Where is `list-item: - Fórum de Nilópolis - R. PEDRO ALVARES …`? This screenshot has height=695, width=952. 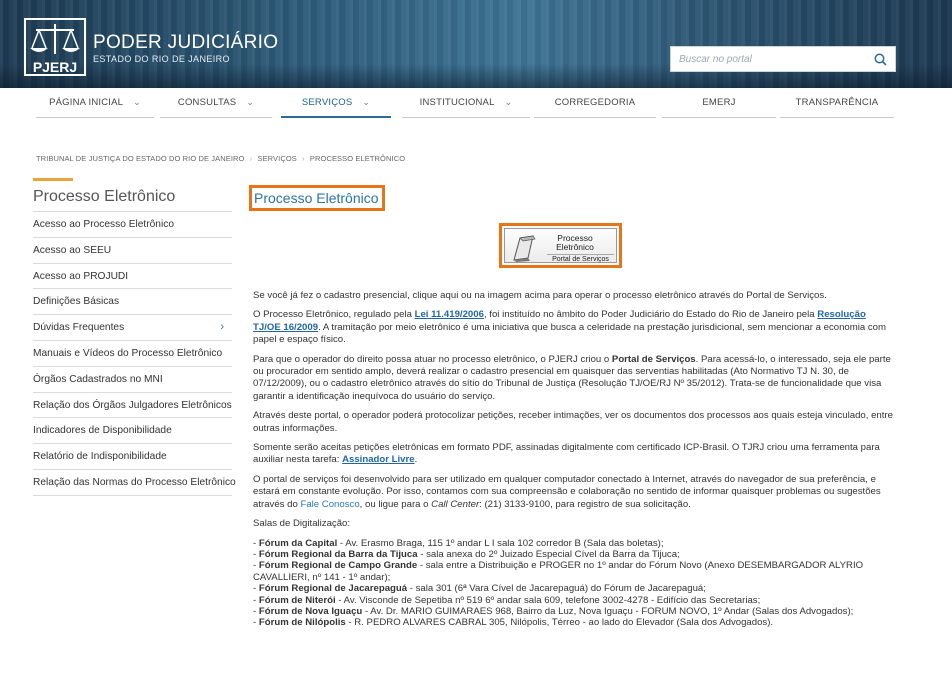 list-item: - Fórum de Nilópolis - R. PEDRO ALVARES … is located at coordinates (513, 623).